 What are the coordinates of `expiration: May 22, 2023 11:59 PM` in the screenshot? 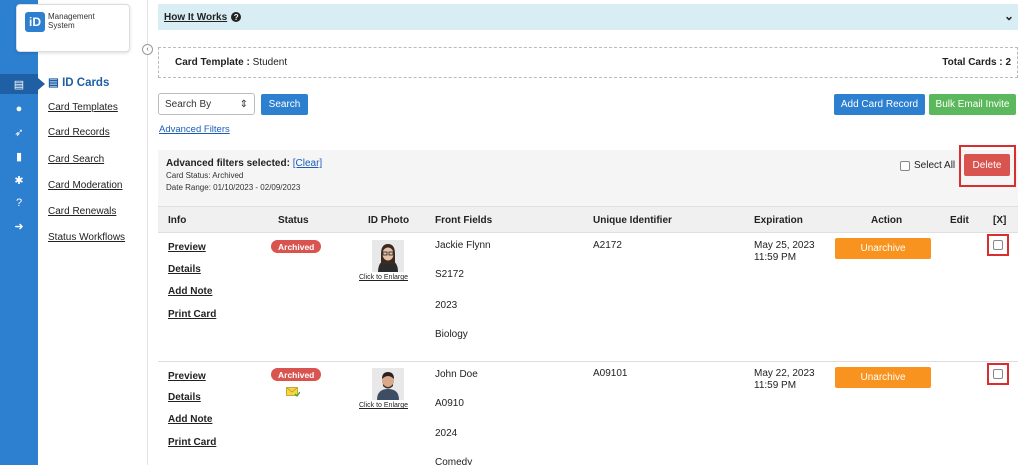 It's located at (784, 379).